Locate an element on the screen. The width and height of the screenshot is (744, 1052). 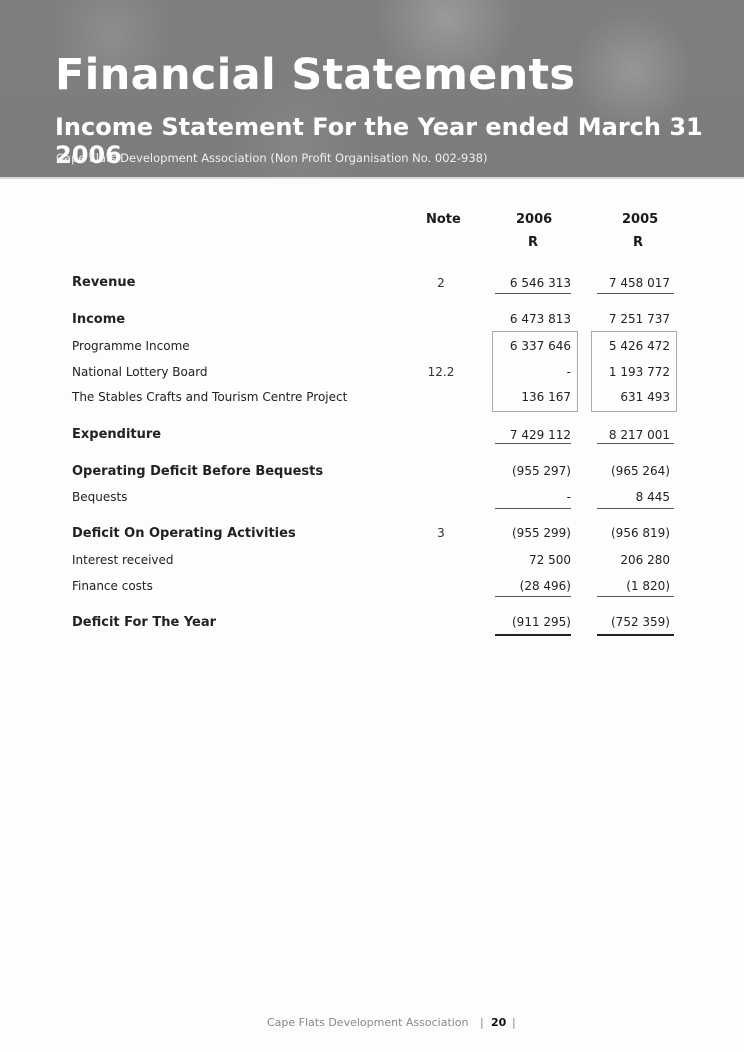
value-2006: 136 167 is located at coordinates (546, 397).